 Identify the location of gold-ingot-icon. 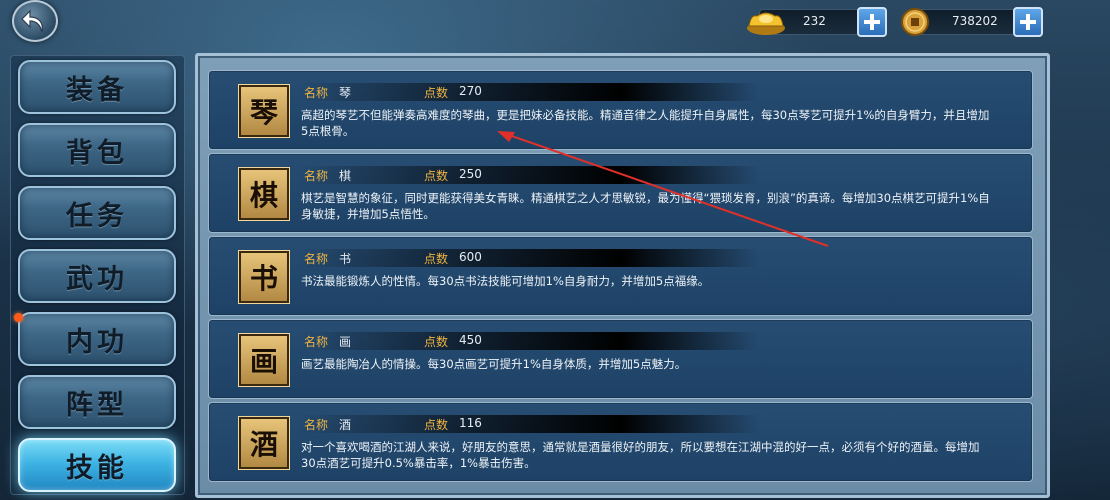
(766, 23).